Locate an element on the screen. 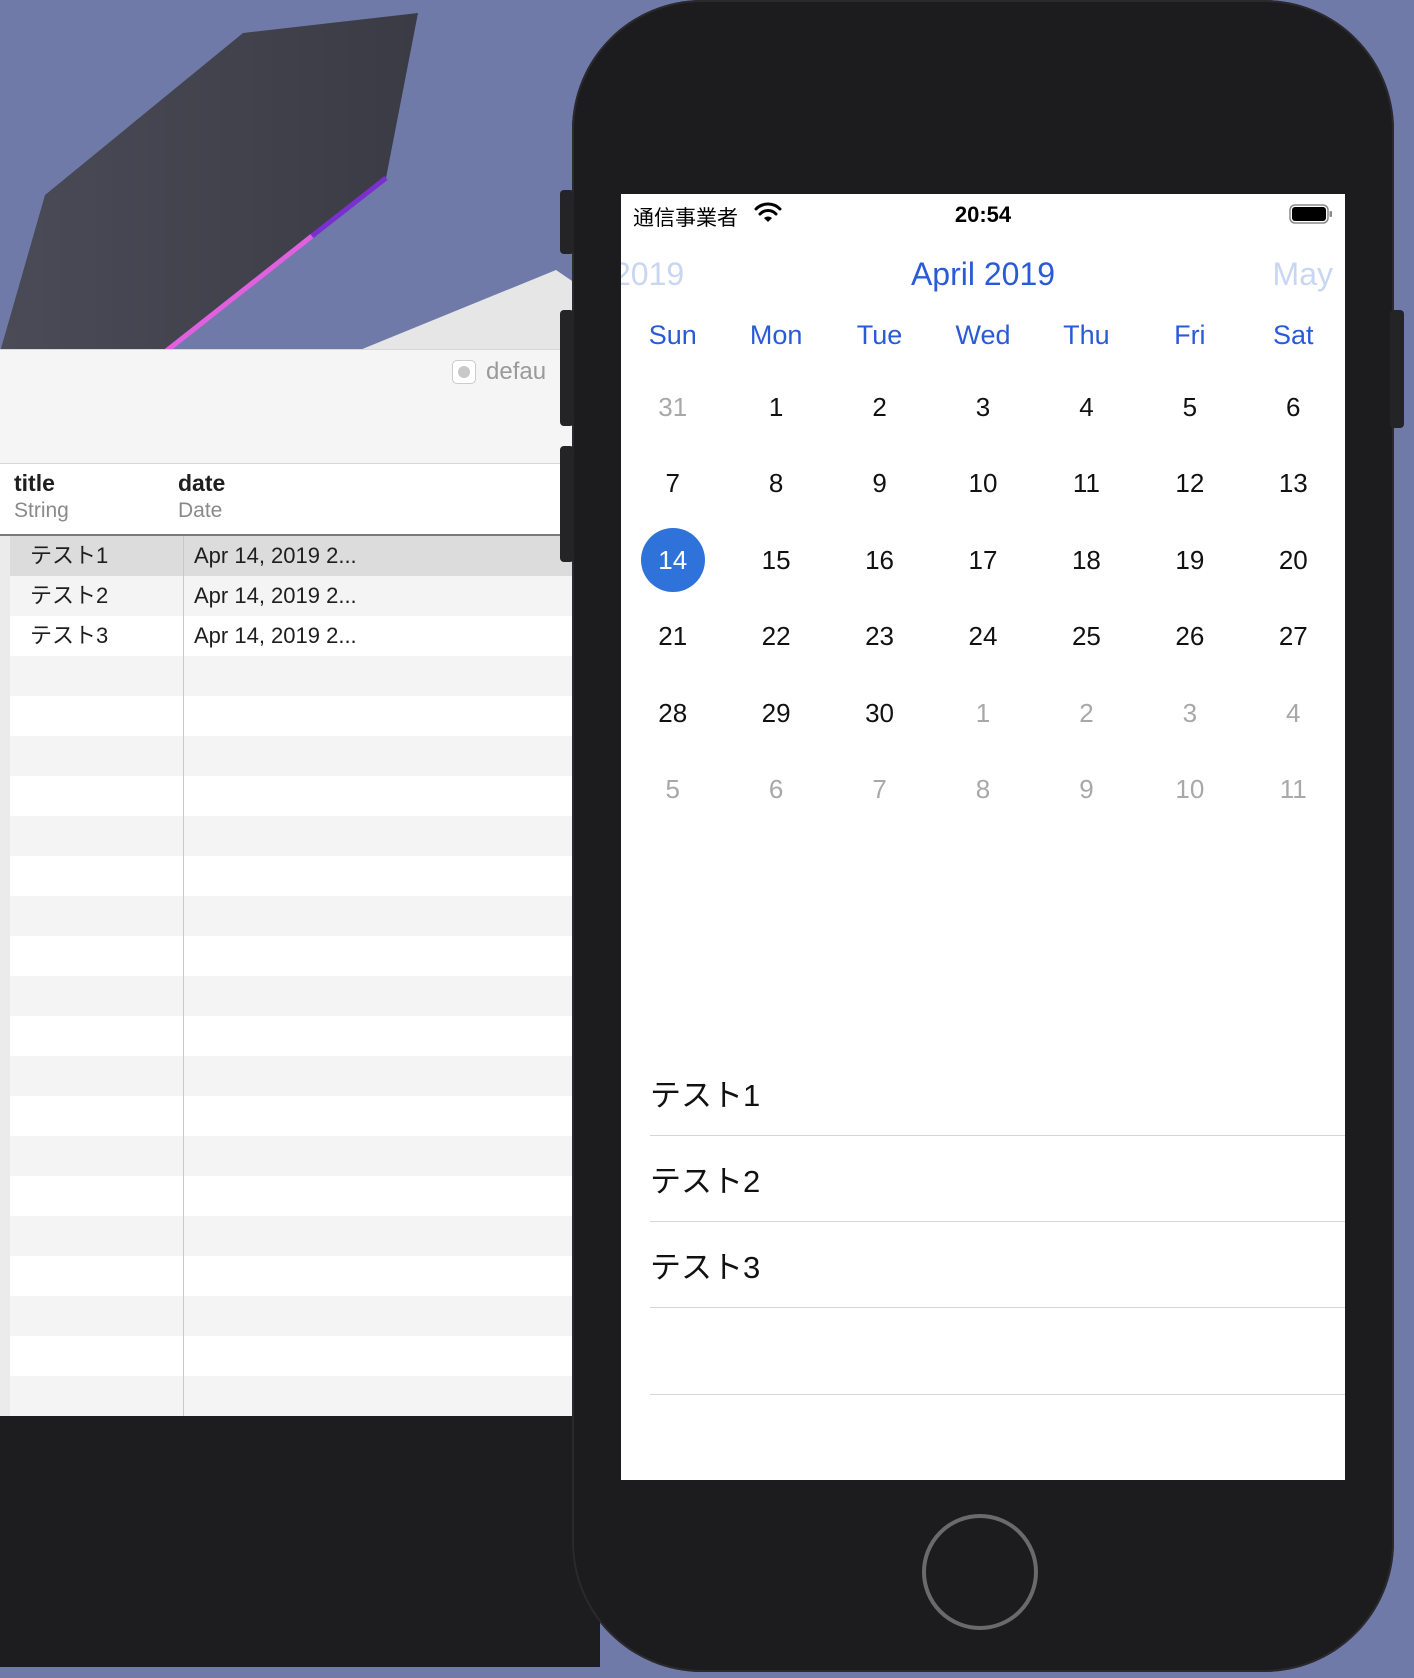 The height and width of the screenshot is (1678, 1414). weekday-label: Thu is located at coordinates (1086, 335).